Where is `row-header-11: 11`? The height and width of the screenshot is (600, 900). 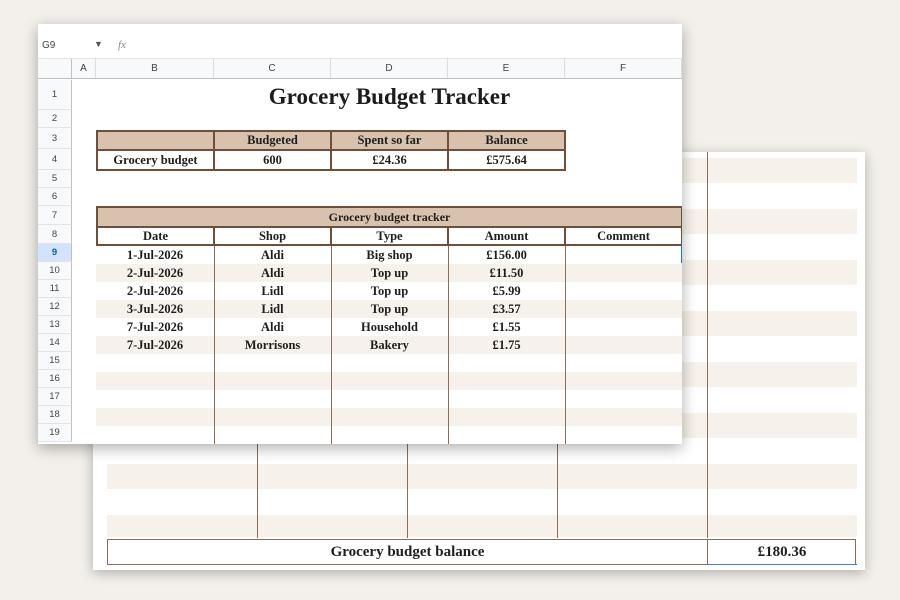 row-header-11: 11 is located at coordinates (55, 289).